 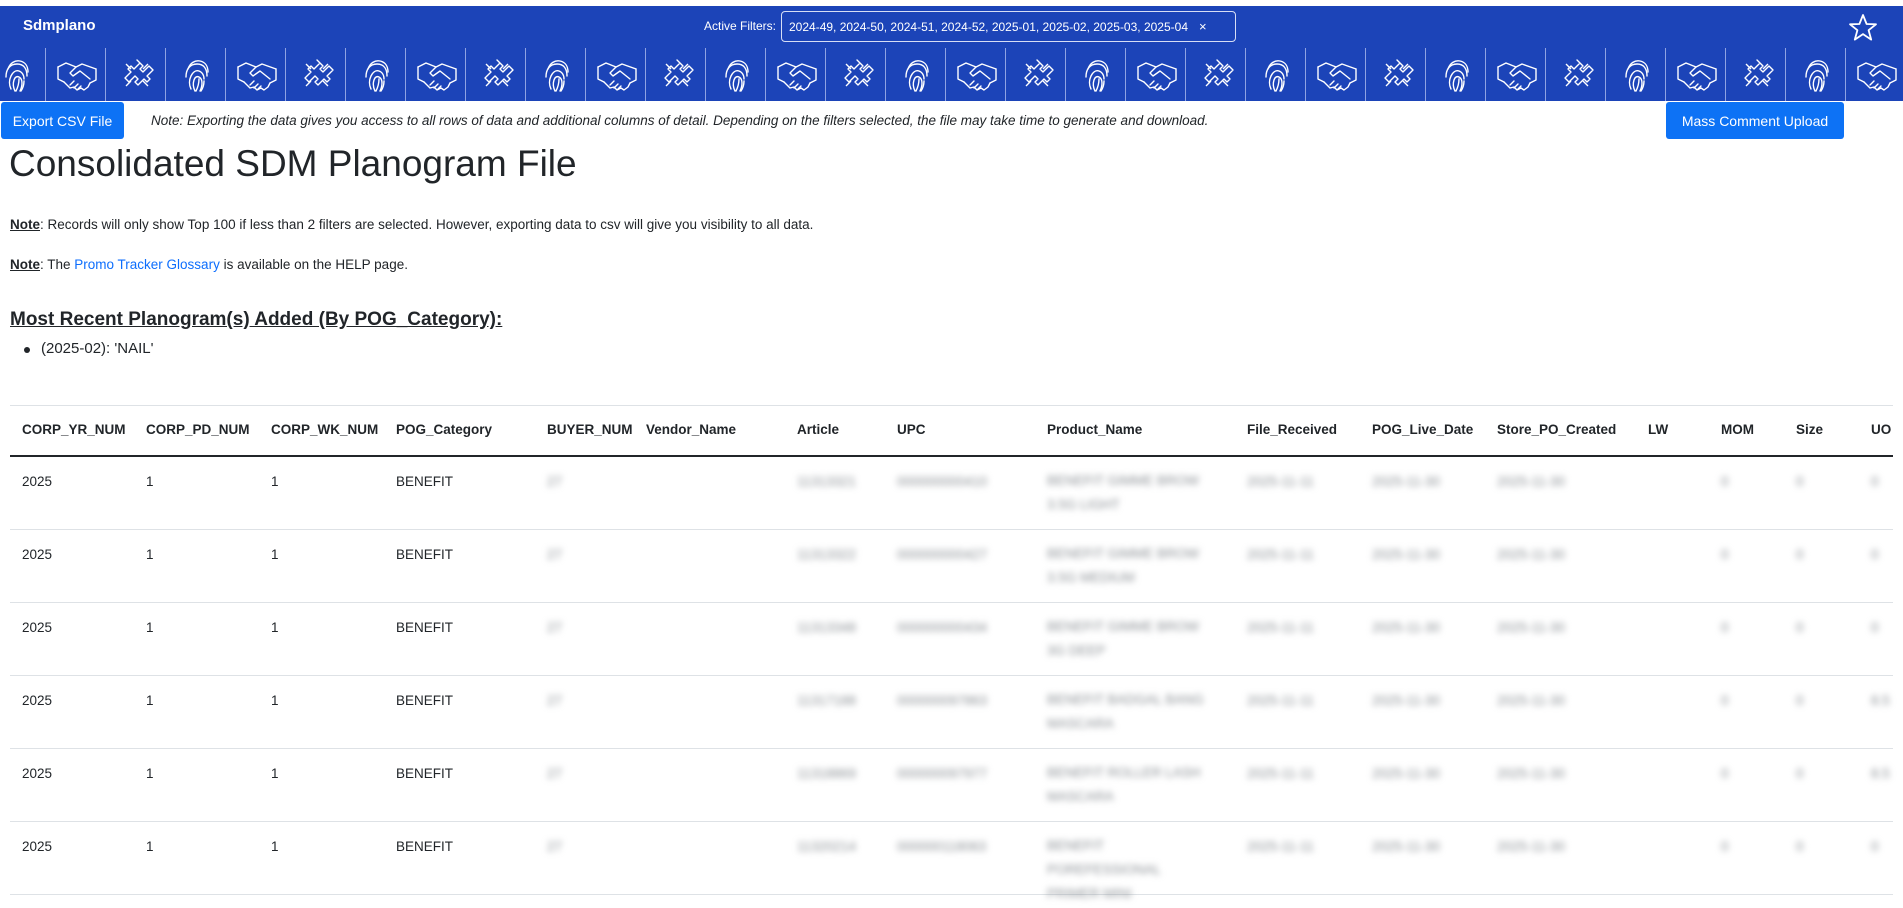 What do you see at coordinates (691, 429) in the screenshot?
I see `column-header-vendor-name: Vendor_Name` at bounding box center [691, 429].